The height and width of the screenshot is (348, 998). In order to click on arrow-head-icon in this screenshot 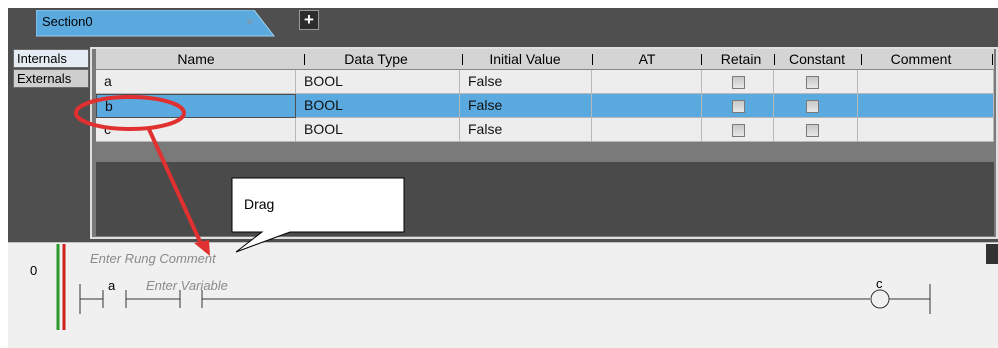, I will do `click(202, 248)`.